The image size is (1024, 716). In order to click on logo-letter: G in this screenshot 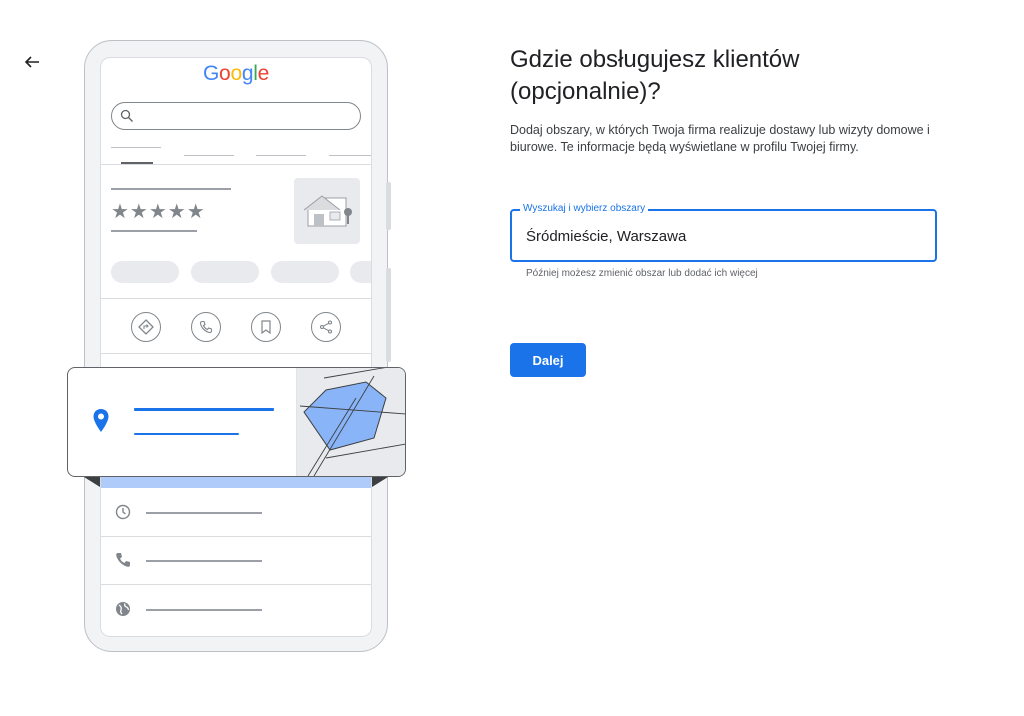, I will do `click(211, 73)`.